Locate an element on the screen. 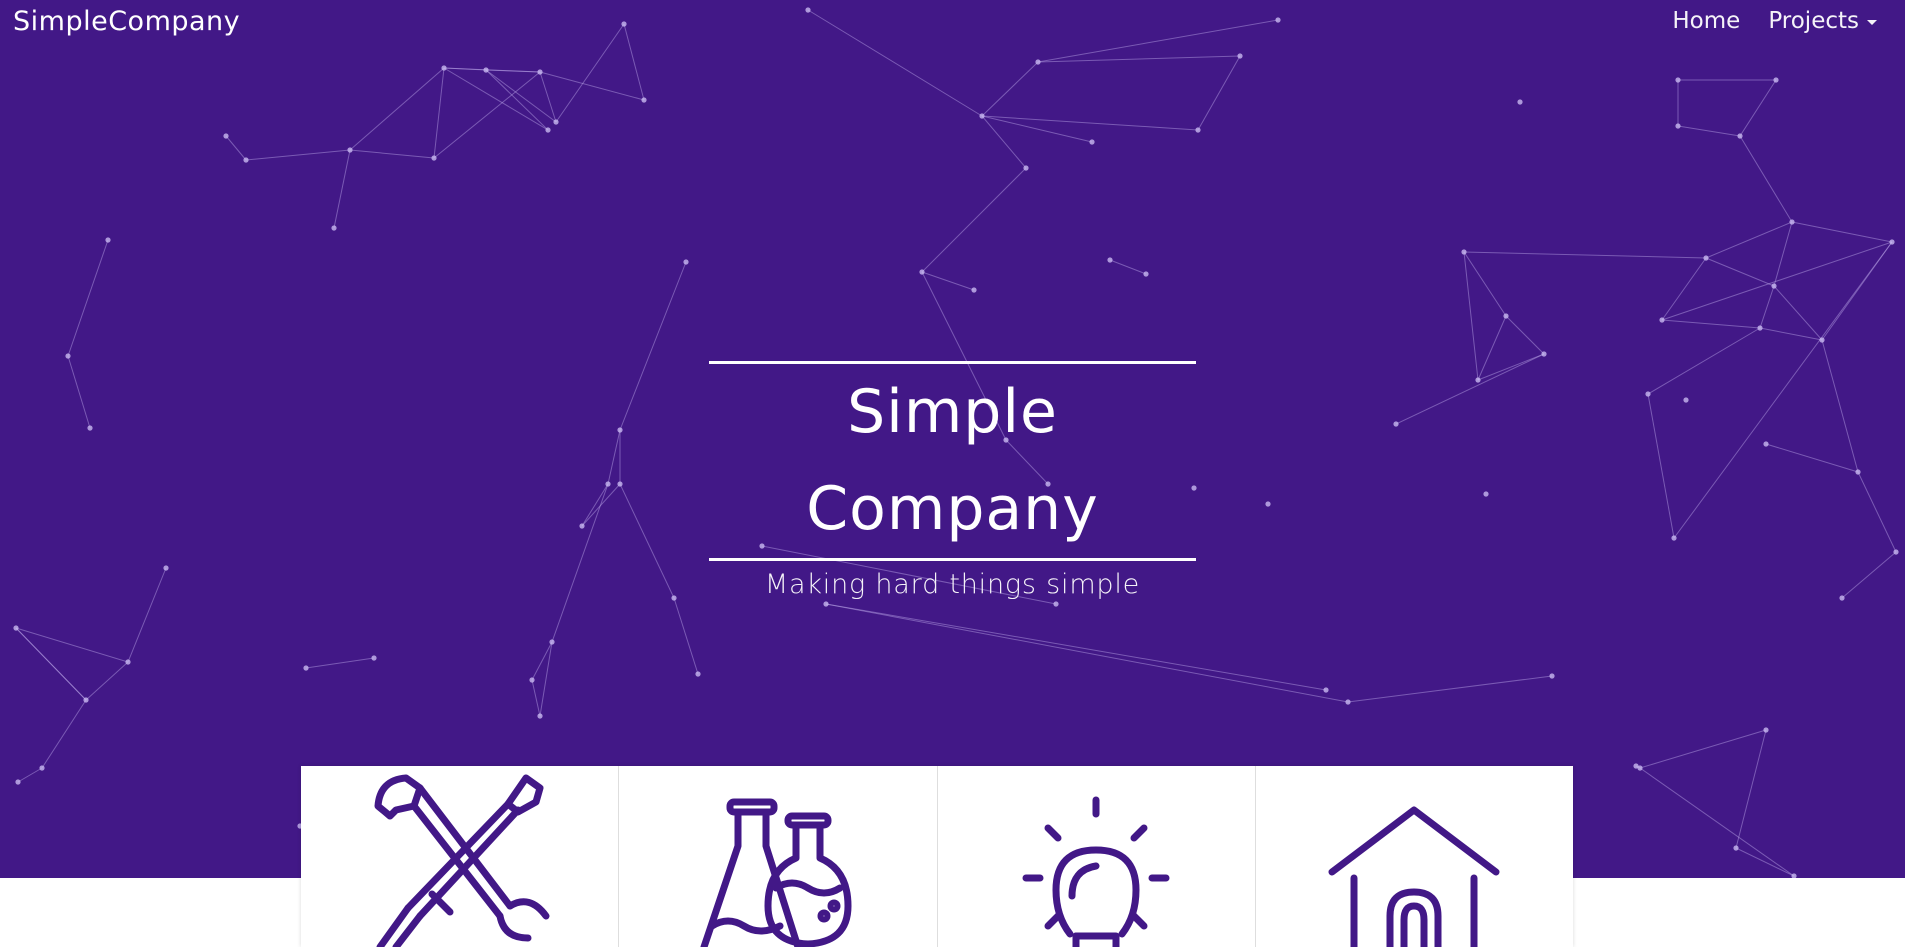 The height and width of the screenshot is (947, 1905). feature-card-home is located at coordinates (1414, 856).